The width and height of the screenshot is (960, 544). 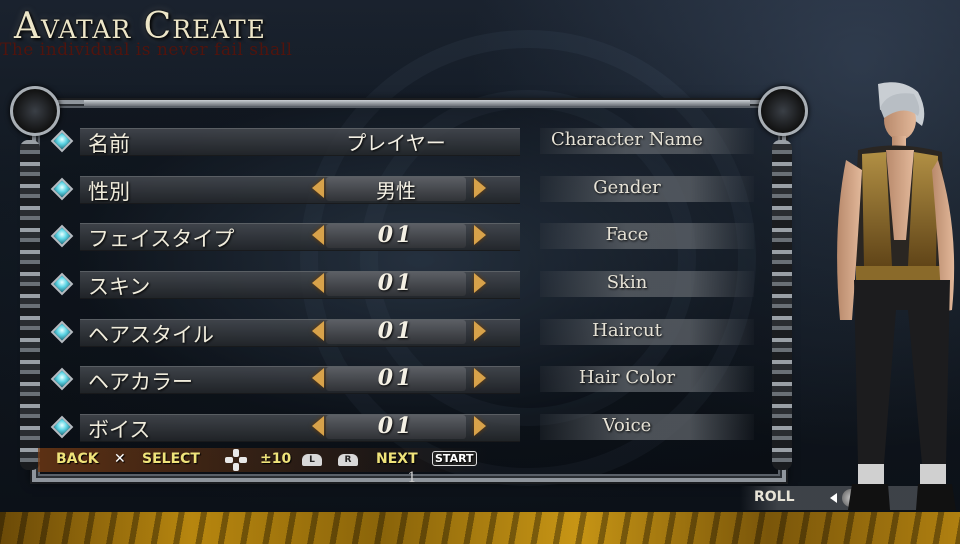 What do you see at coordinates (417, 103) in the screenshot?
I see `frame-top-bar` at bounding box center [417, 103].